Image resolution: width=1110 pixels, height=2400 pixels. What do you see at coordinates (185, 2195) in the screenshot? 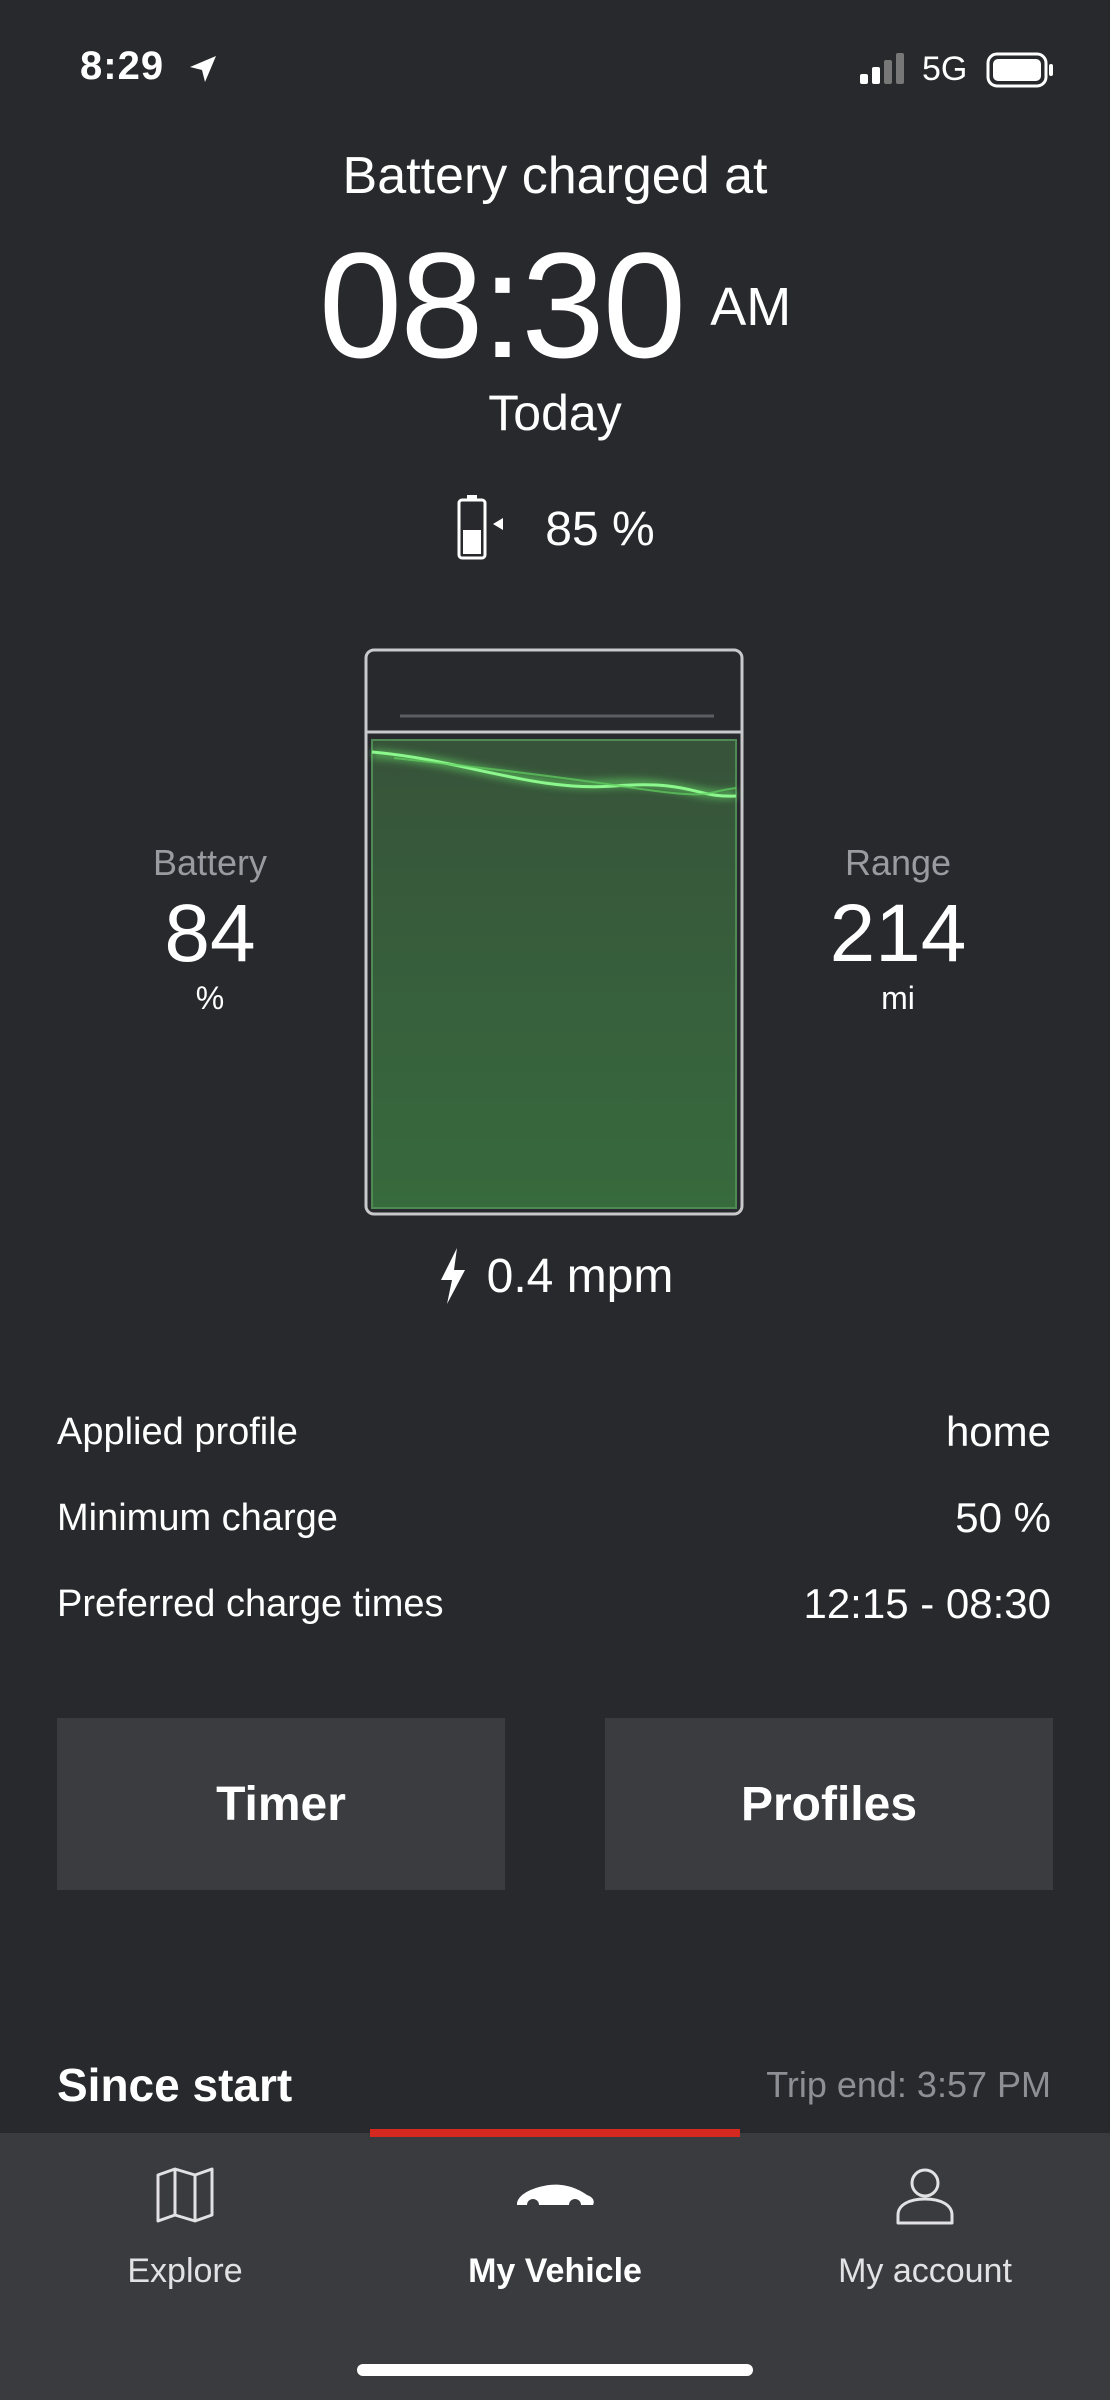
I see `map-icon` at bounding box center [185, 2195].